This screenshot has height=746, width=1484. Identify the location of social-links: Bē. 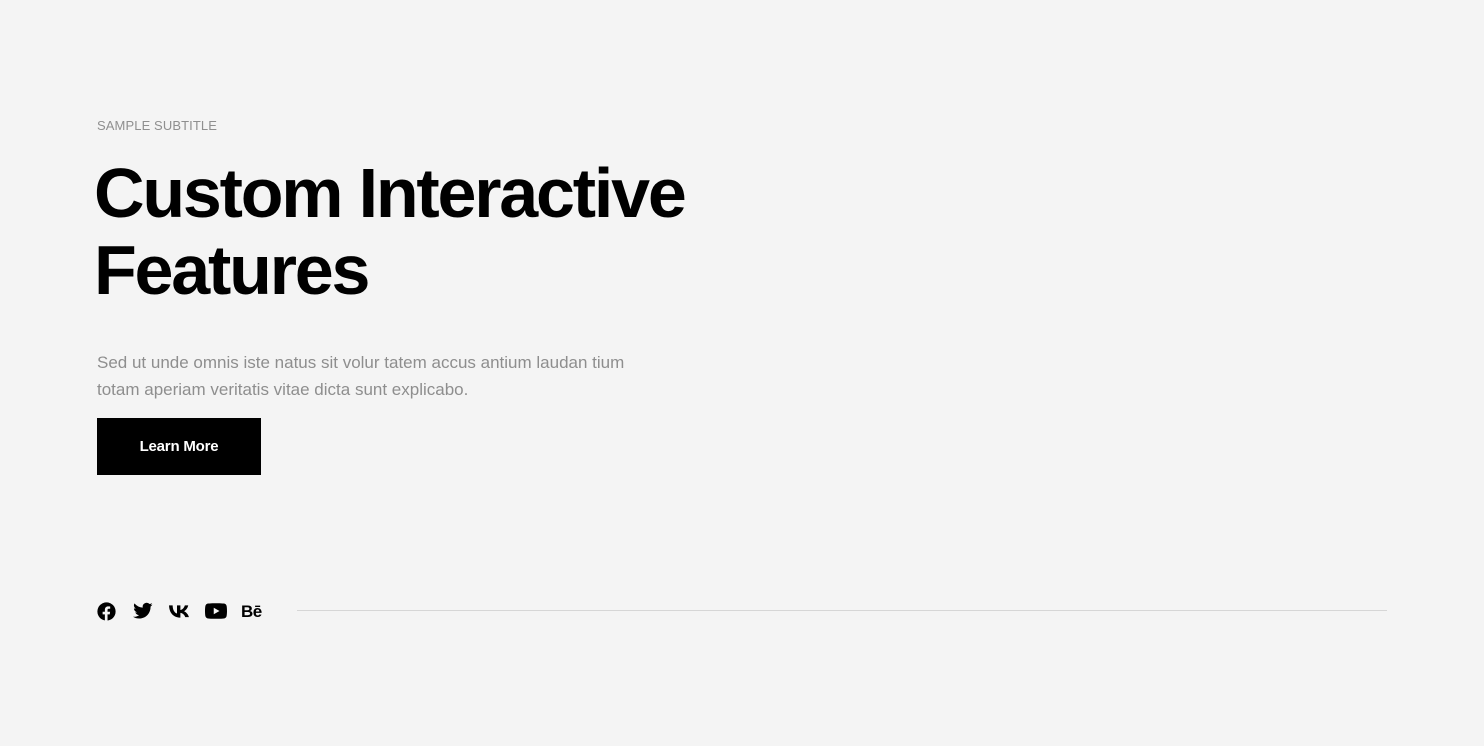
(187, 611).